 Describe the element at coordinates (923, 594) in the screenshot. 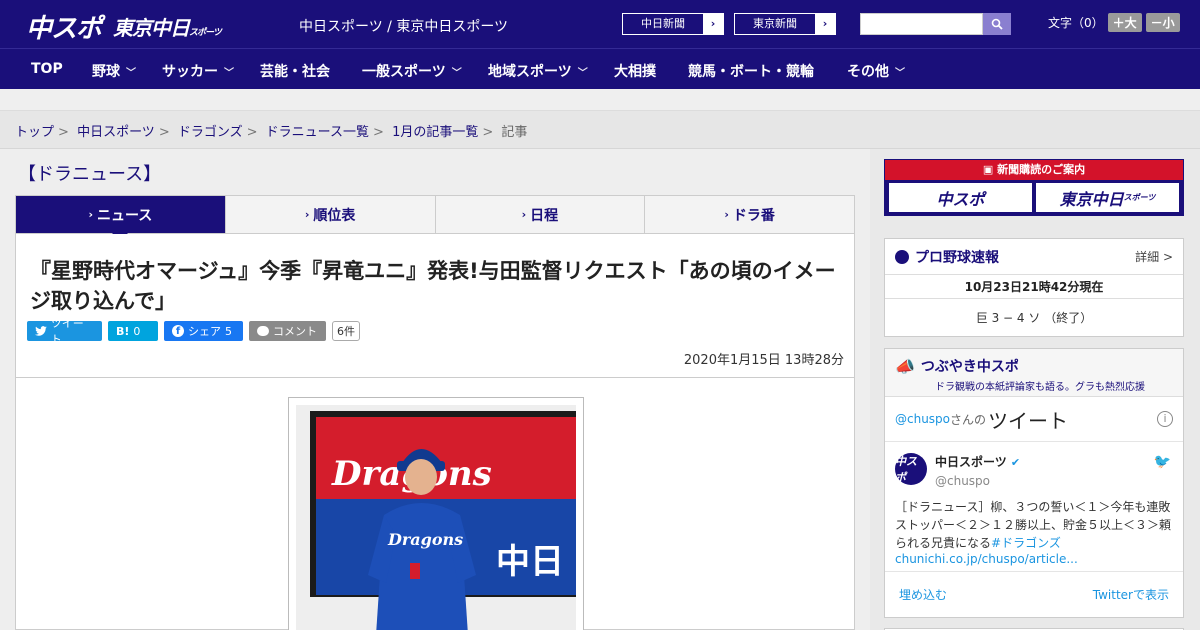

I see `embed-link: 埋め込む` at that location.